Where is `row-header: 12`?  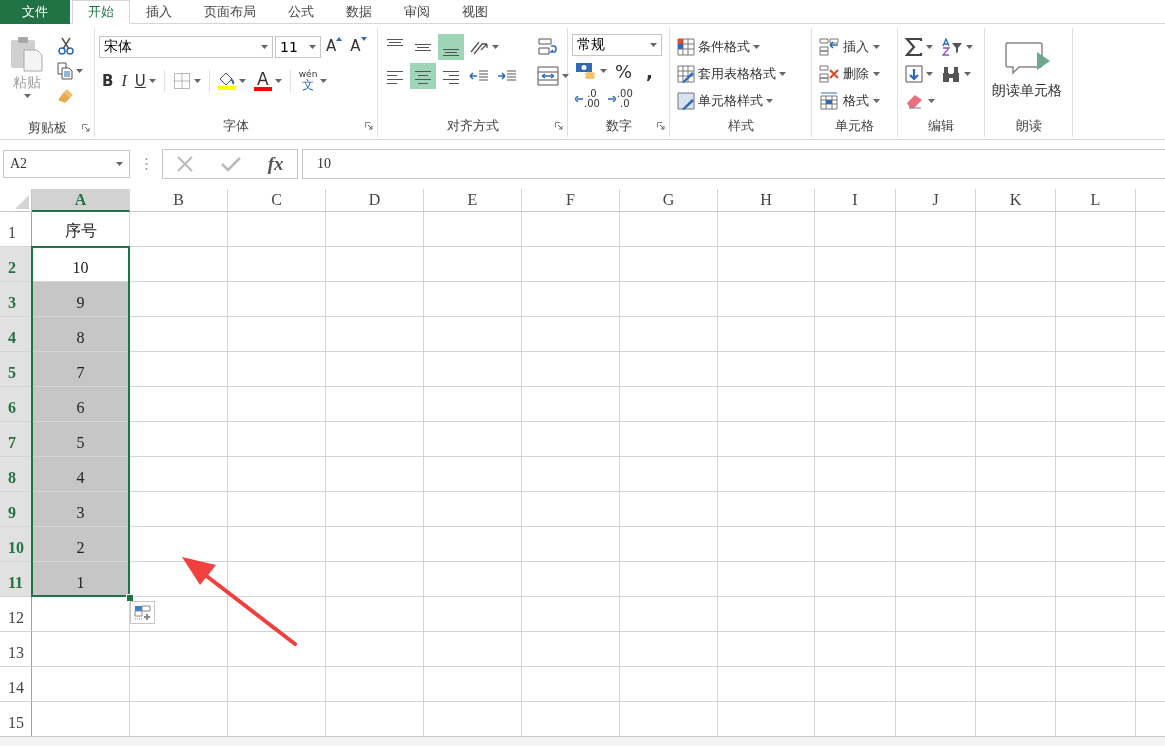 row-header: 12 is located at coordinates (16, 614).